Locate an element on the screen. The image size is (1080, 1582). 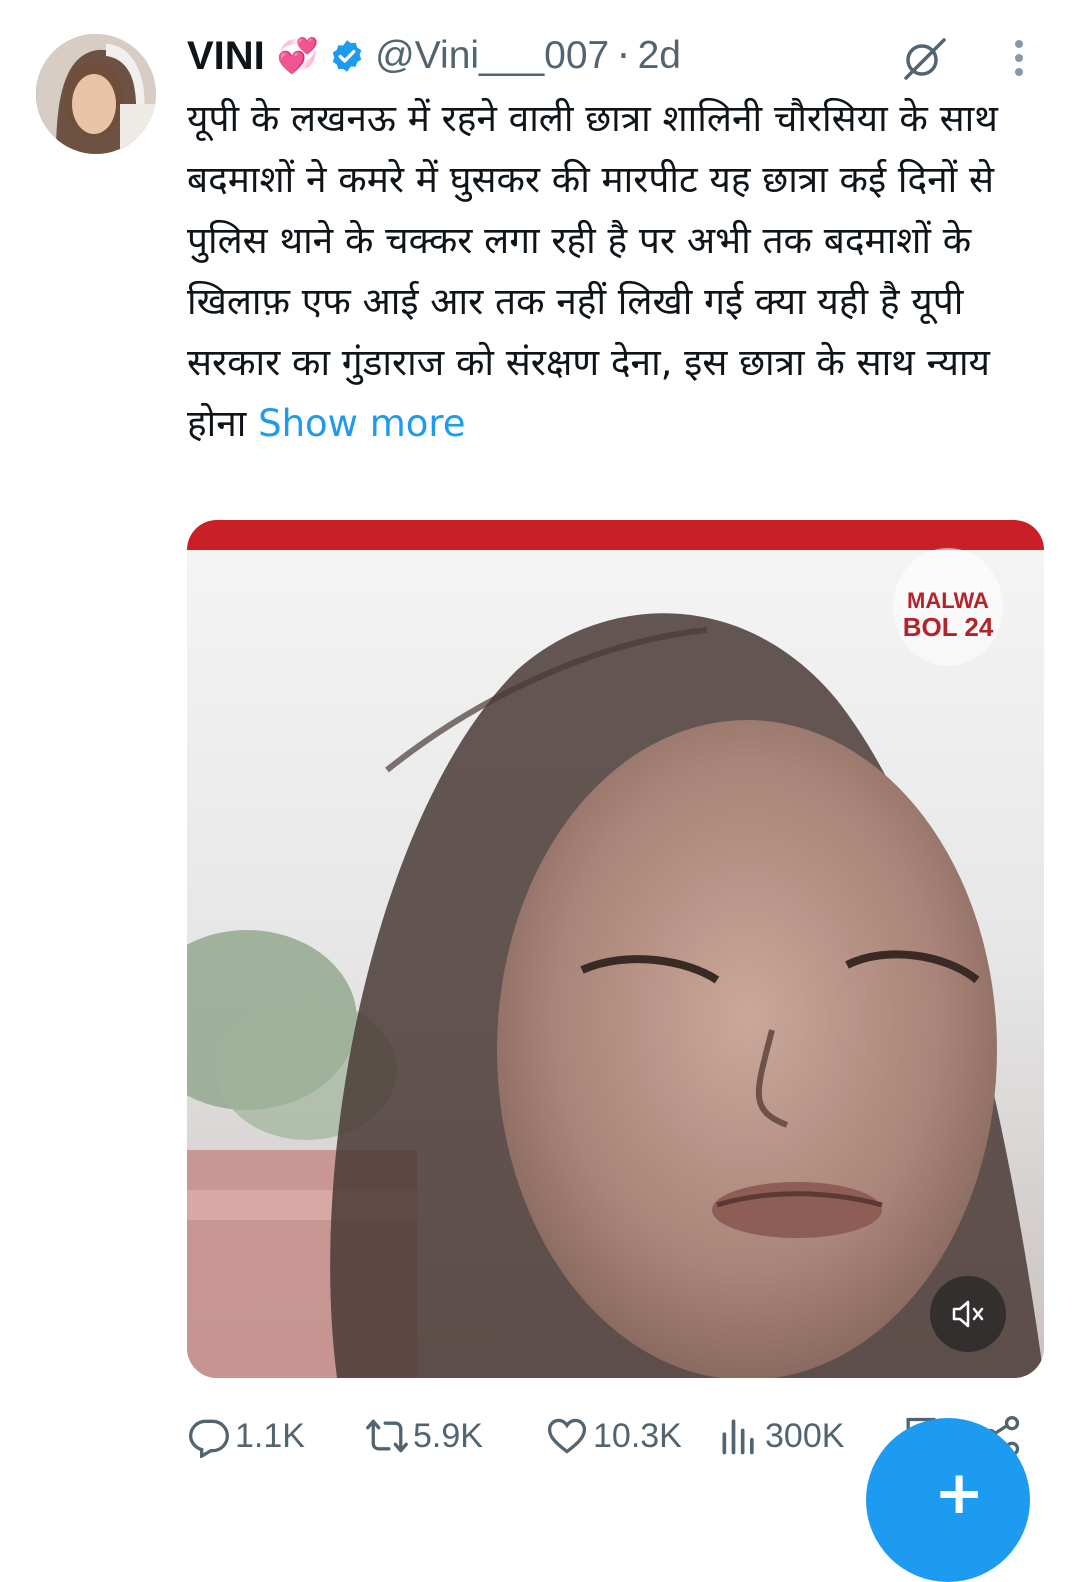
video-banner is located at coordinates (615, 535).